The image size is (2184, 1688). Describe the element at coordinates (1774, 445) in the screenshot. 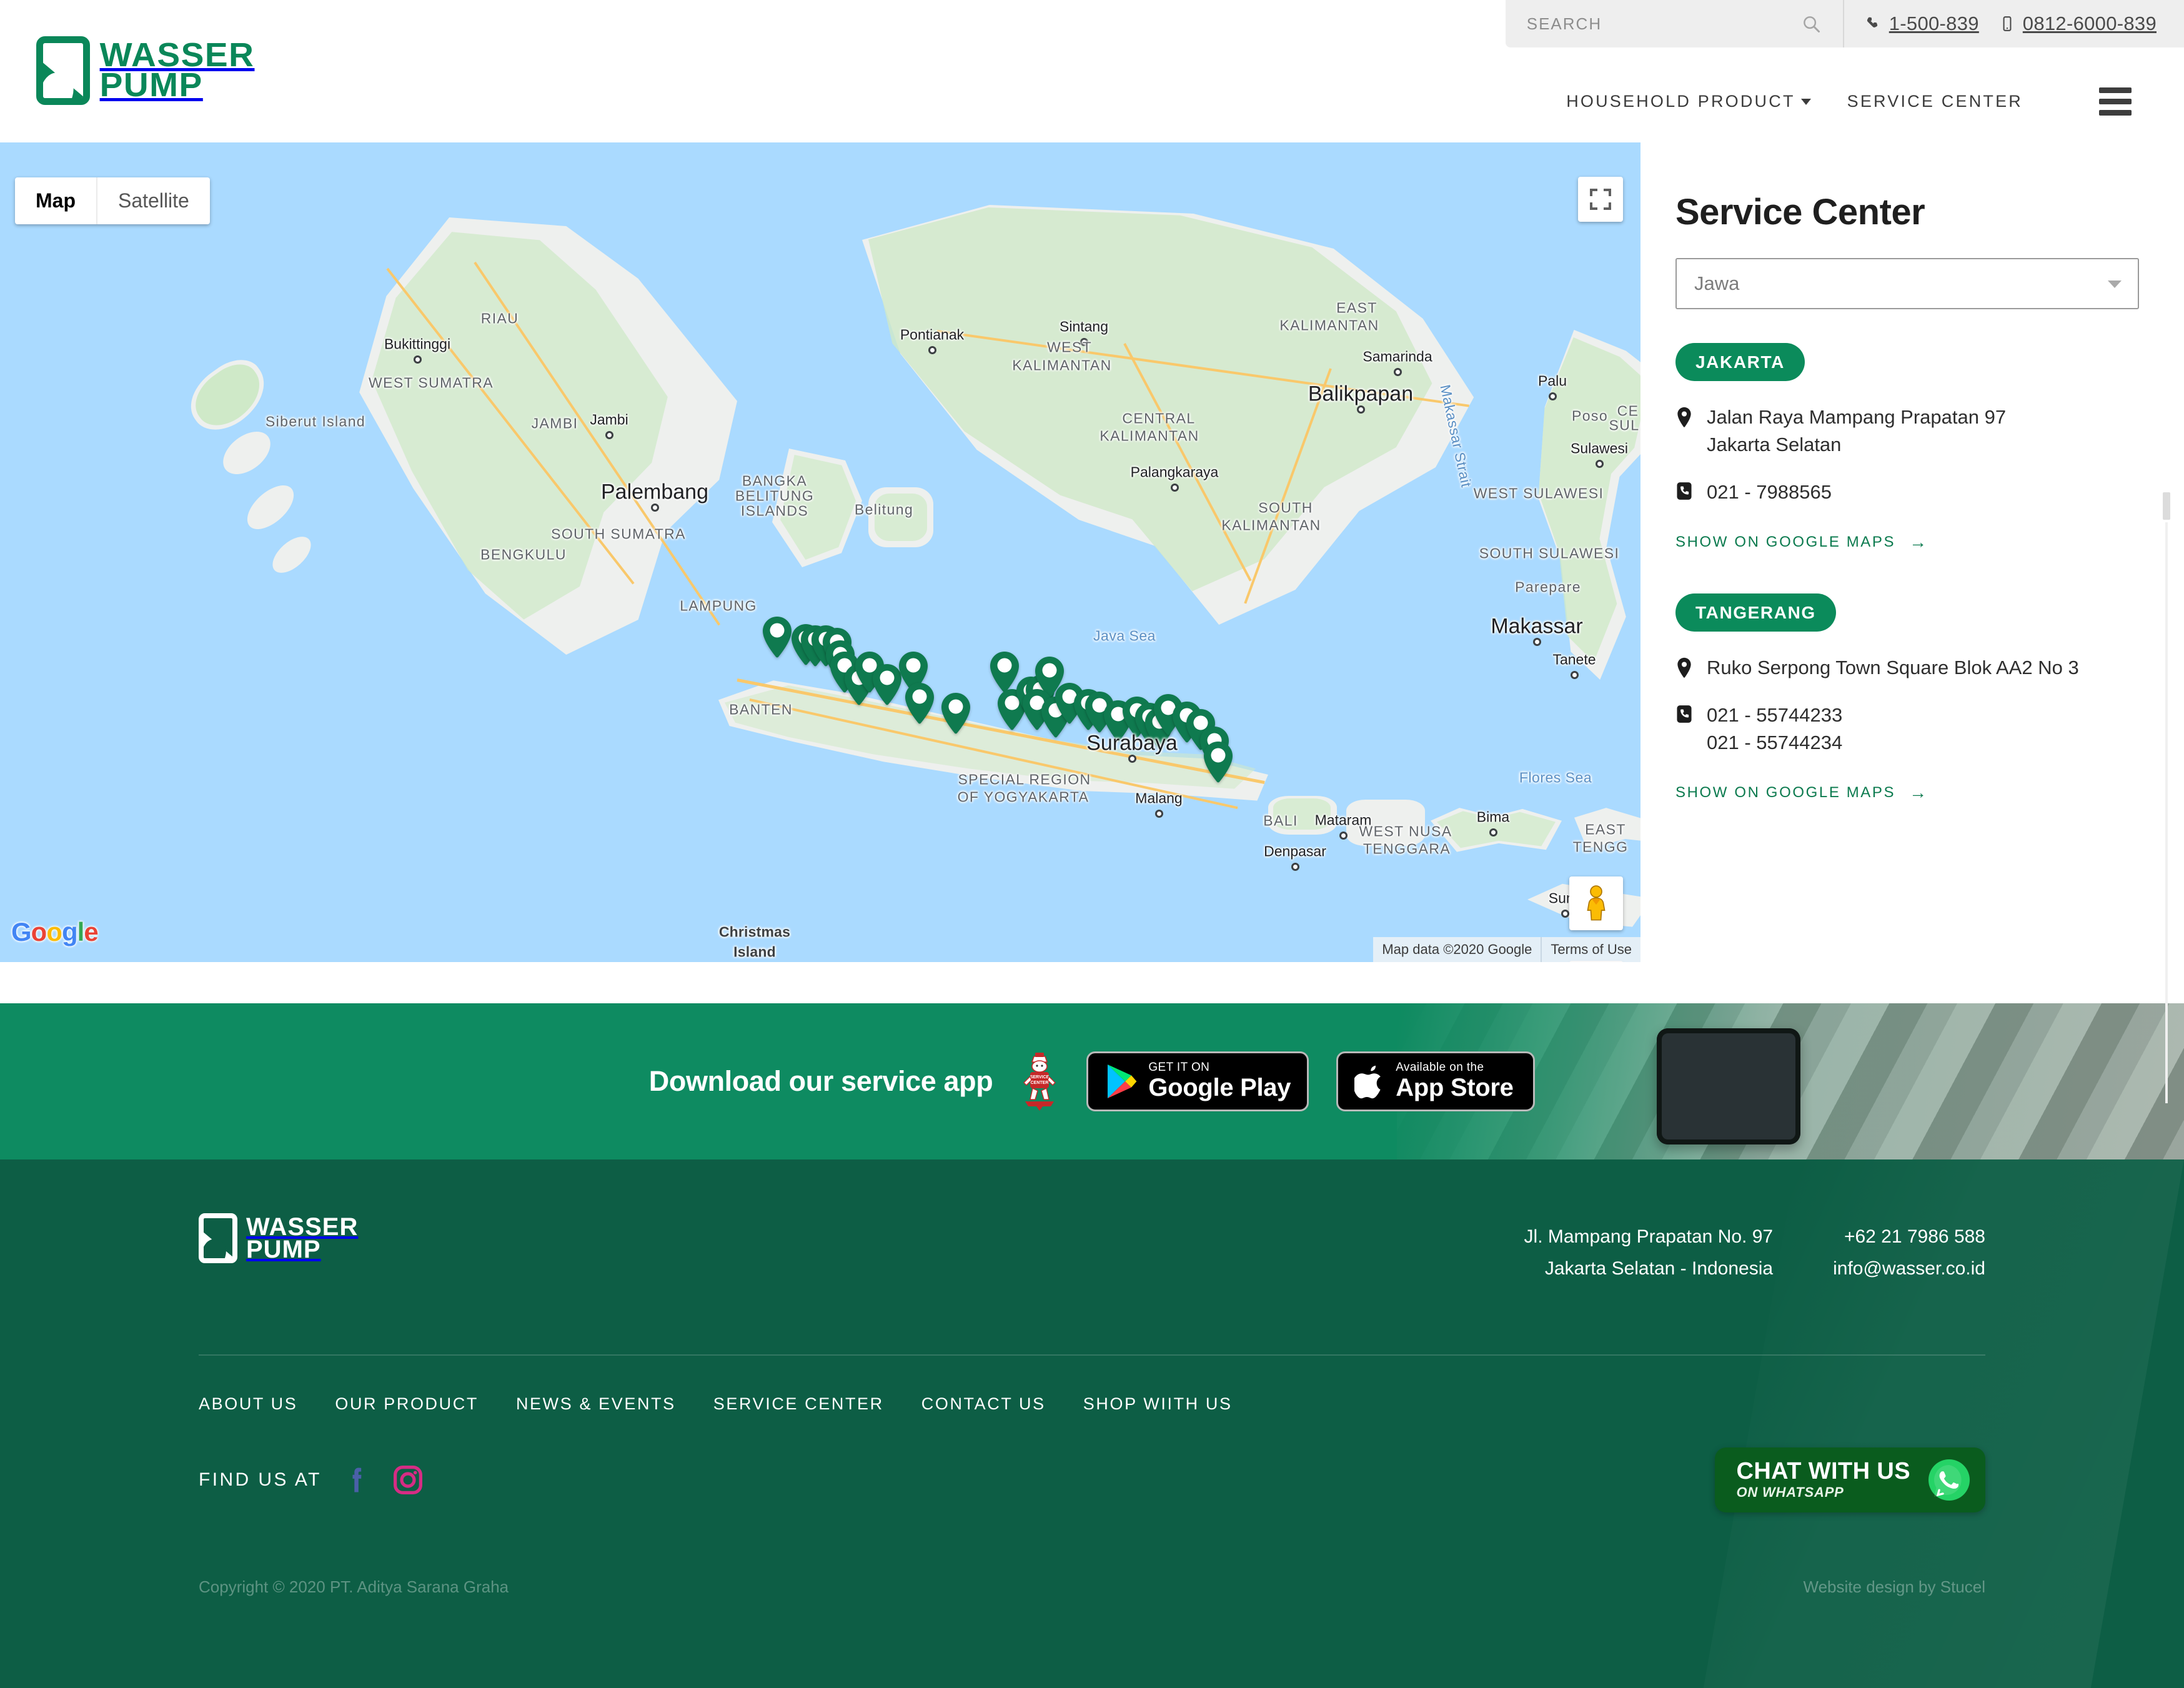

I see `address-line: Jakarta Selatan` at that location.